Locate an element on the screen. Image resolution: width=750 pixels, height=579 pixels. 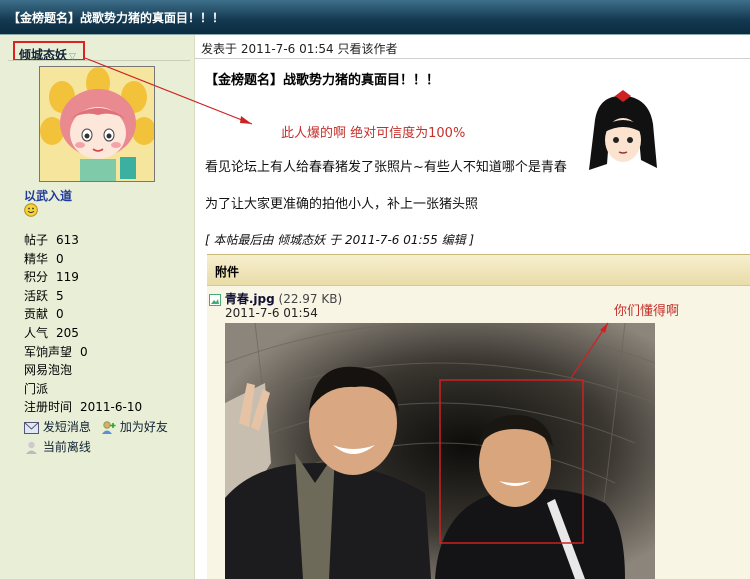
post-text-line: 看见论坛上有人给春春猪发了张照片~有些人不知道哪个是青春 is located at coordinates (386, 167).